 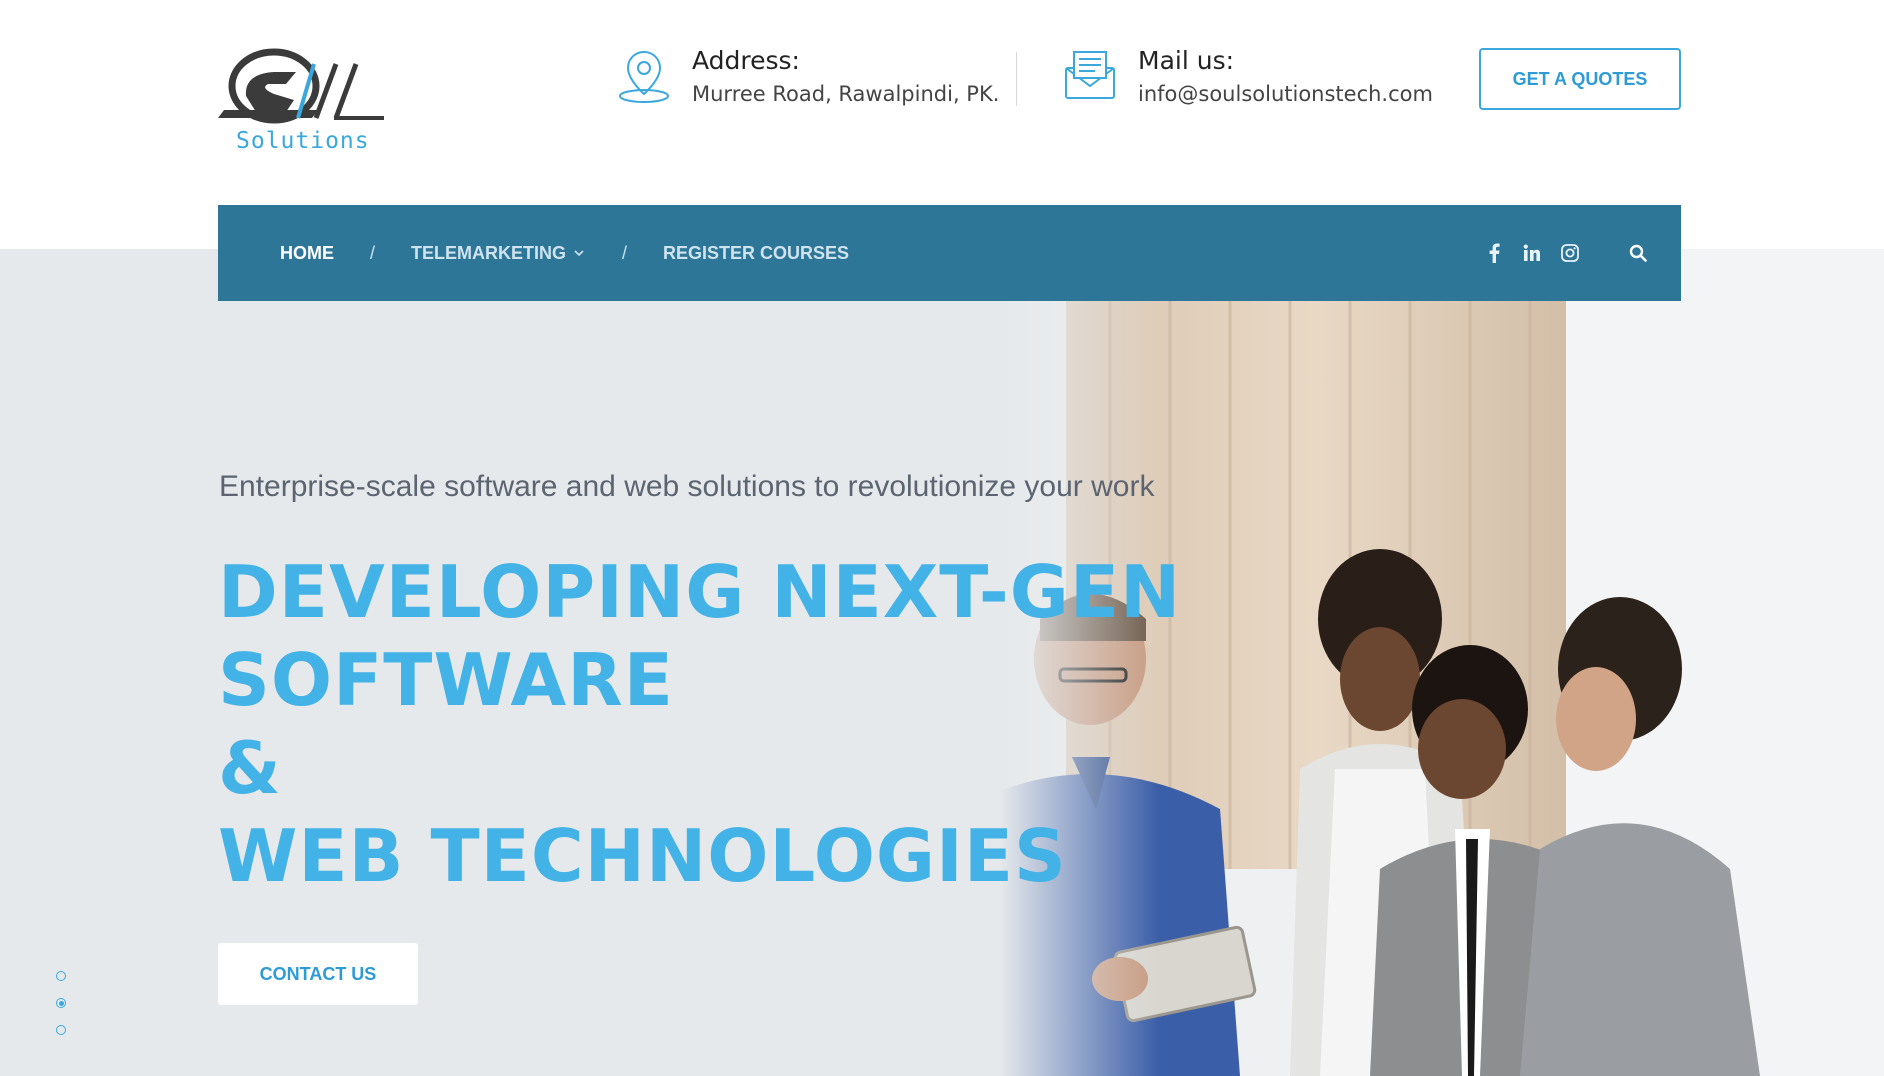 I want to click on map-pin-icon, so click(x=644, y=76).